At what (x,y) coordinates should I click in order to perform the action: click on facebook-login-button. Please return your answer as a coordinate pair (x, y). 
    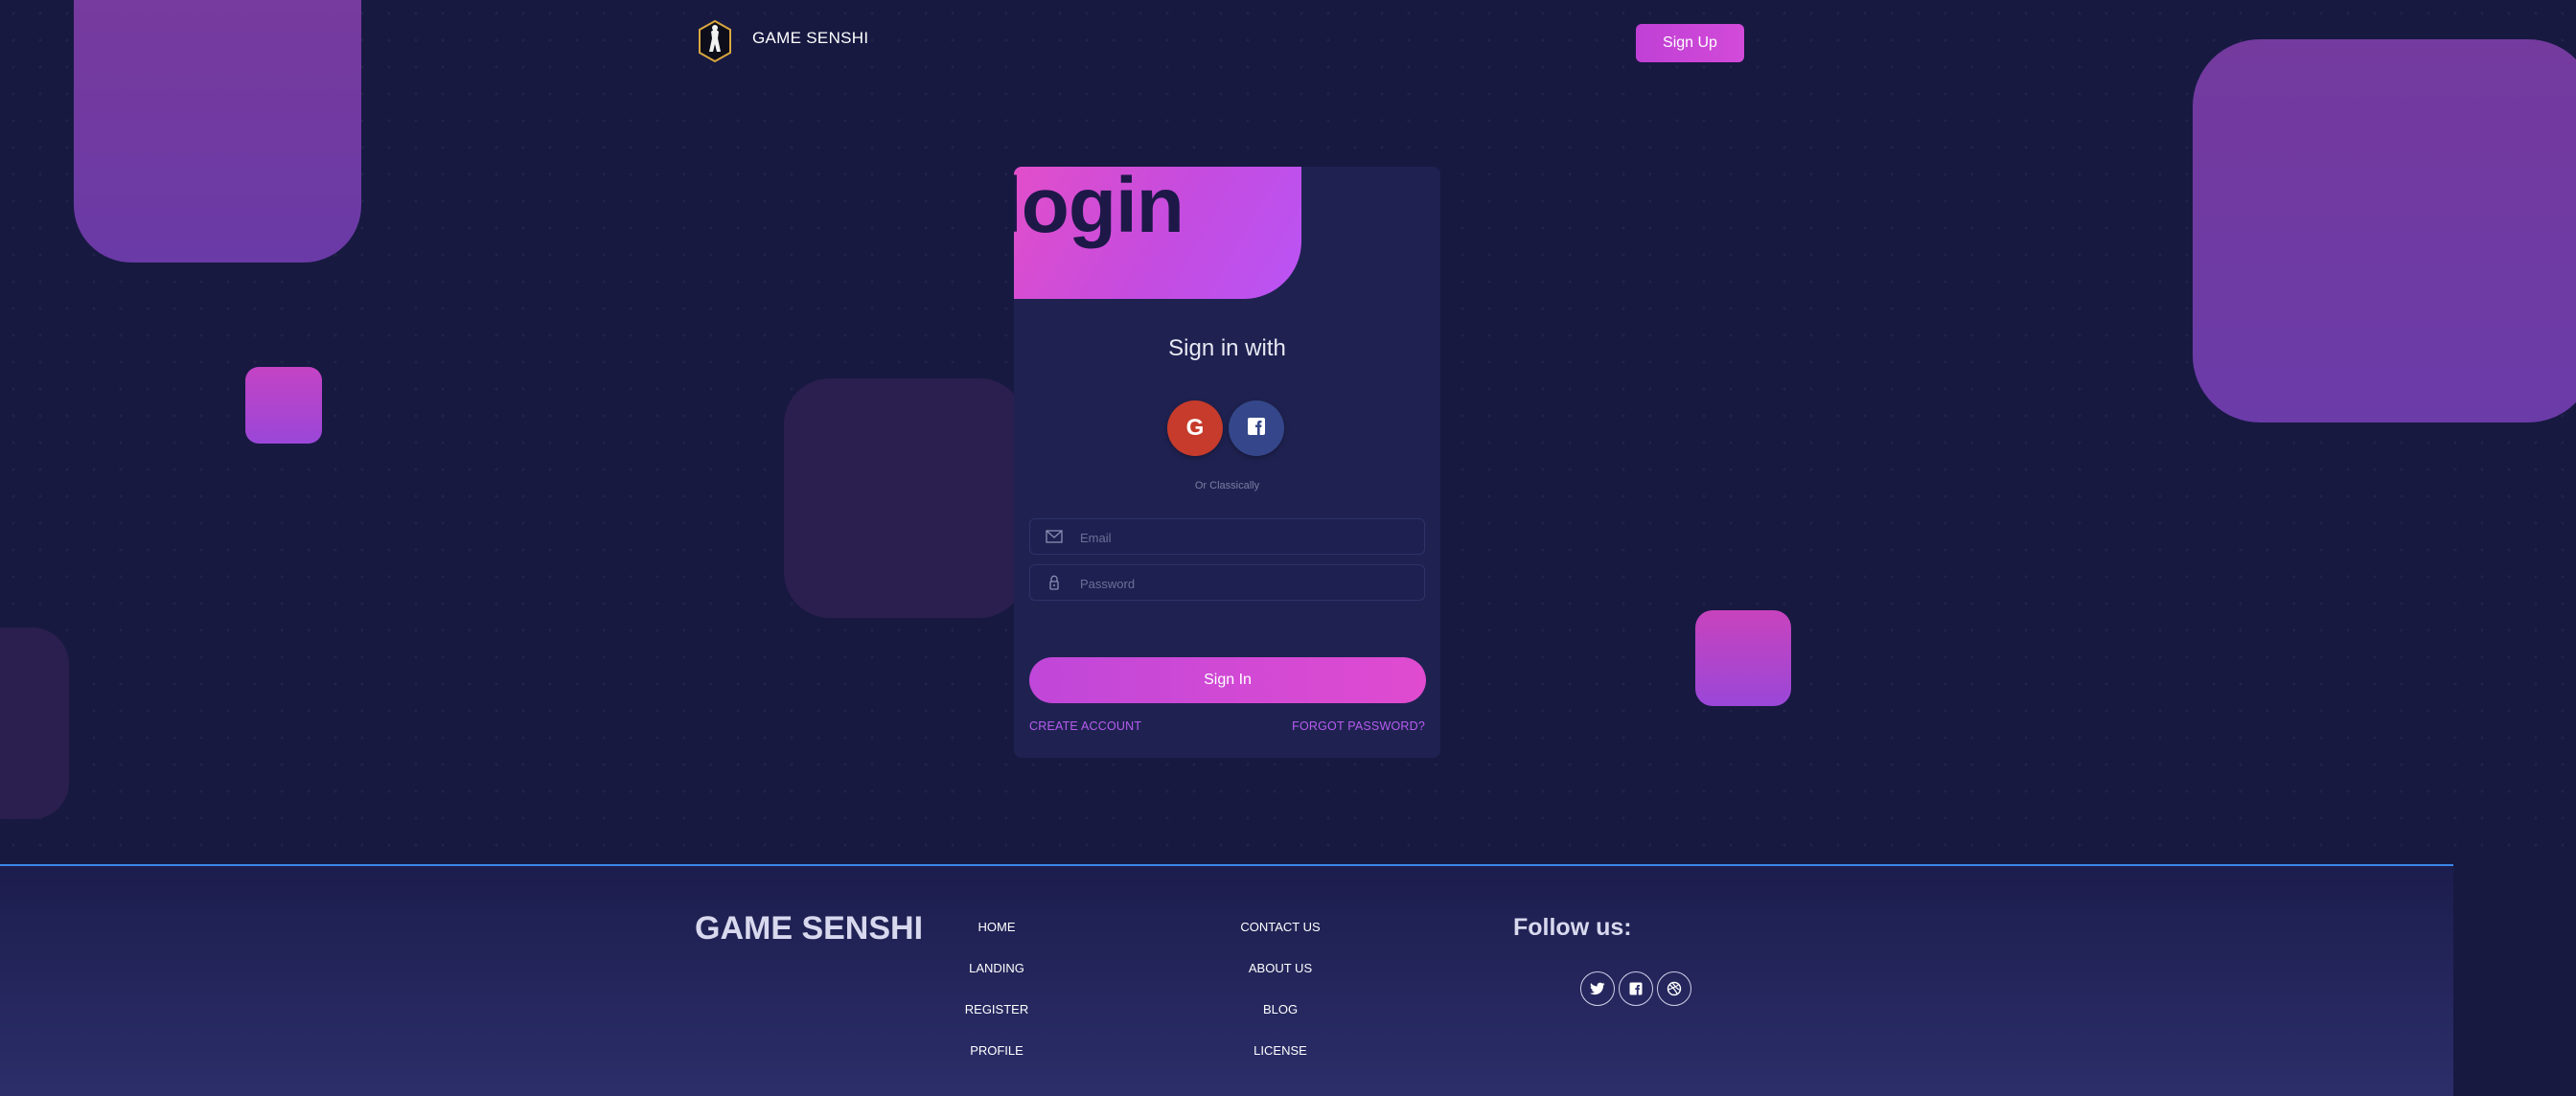
    Looking at the image, I should click on (1256, 428).